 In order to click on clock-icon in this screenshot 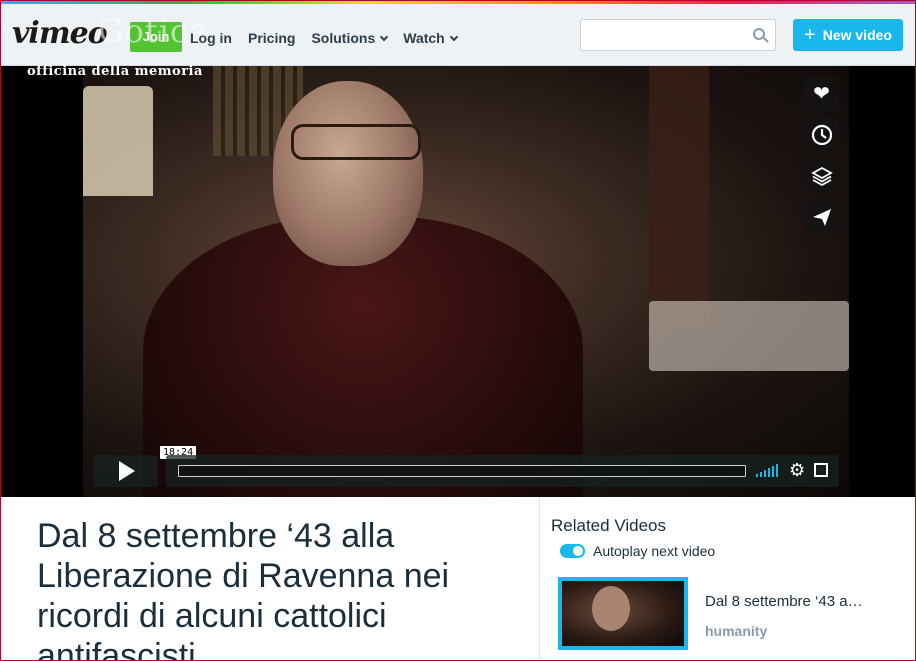, I will do `click(821, 134)`.